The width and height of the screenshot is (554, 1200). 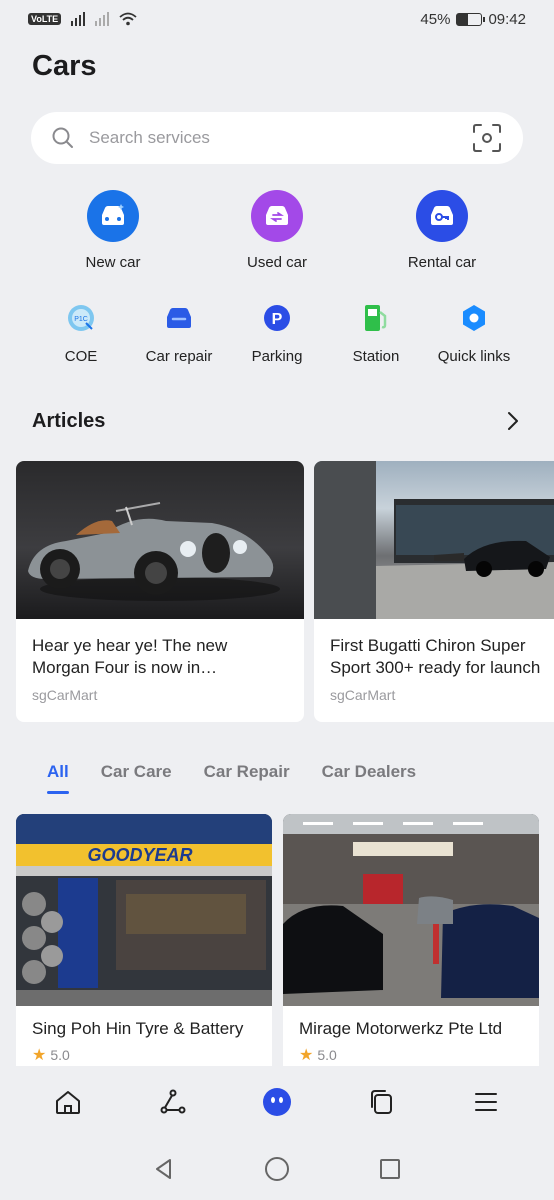 I want to click on cards-icon, so click(x=382, y=1102).